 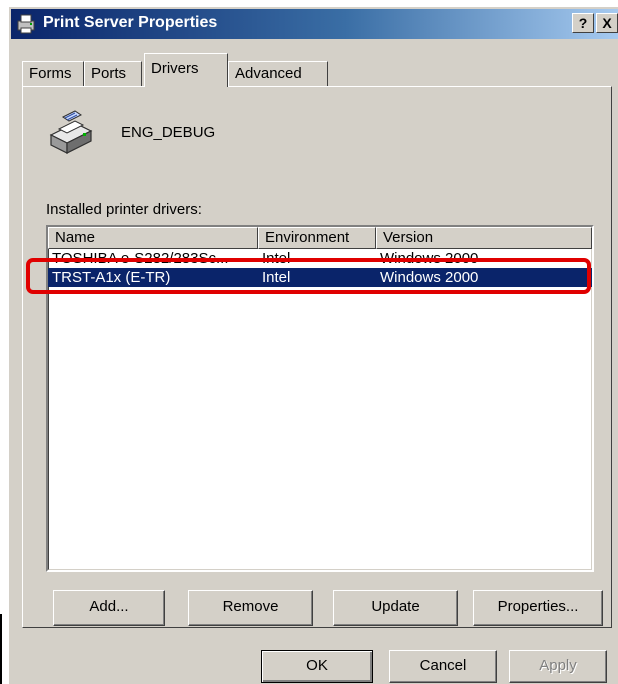 I want to click on ok-button: OK, so click(x=317, y=666).